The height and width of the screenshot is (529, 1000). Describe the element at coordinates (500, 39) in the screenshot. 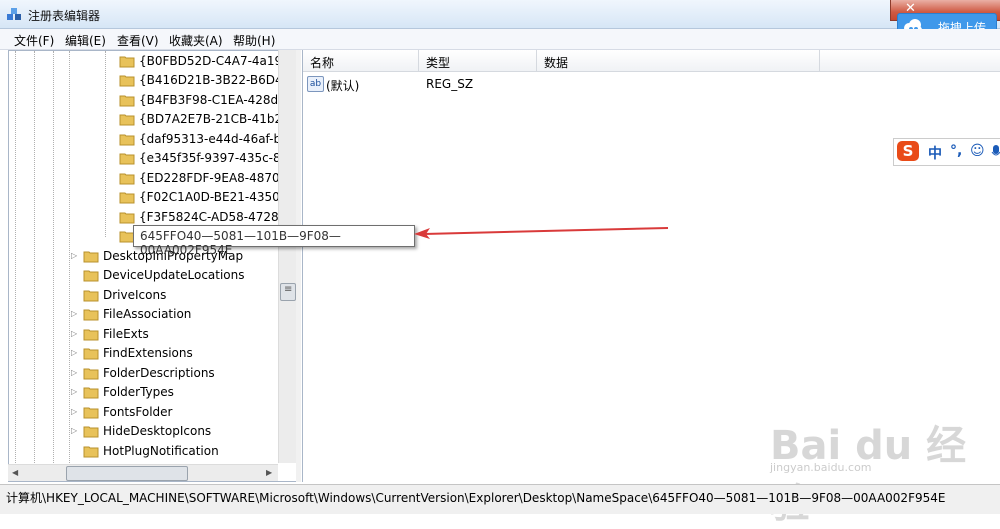

I see `menu-bar: 文件(F) 编辑(E) 查看(V) 收藏夹(A) 帮助(H)` at that location.